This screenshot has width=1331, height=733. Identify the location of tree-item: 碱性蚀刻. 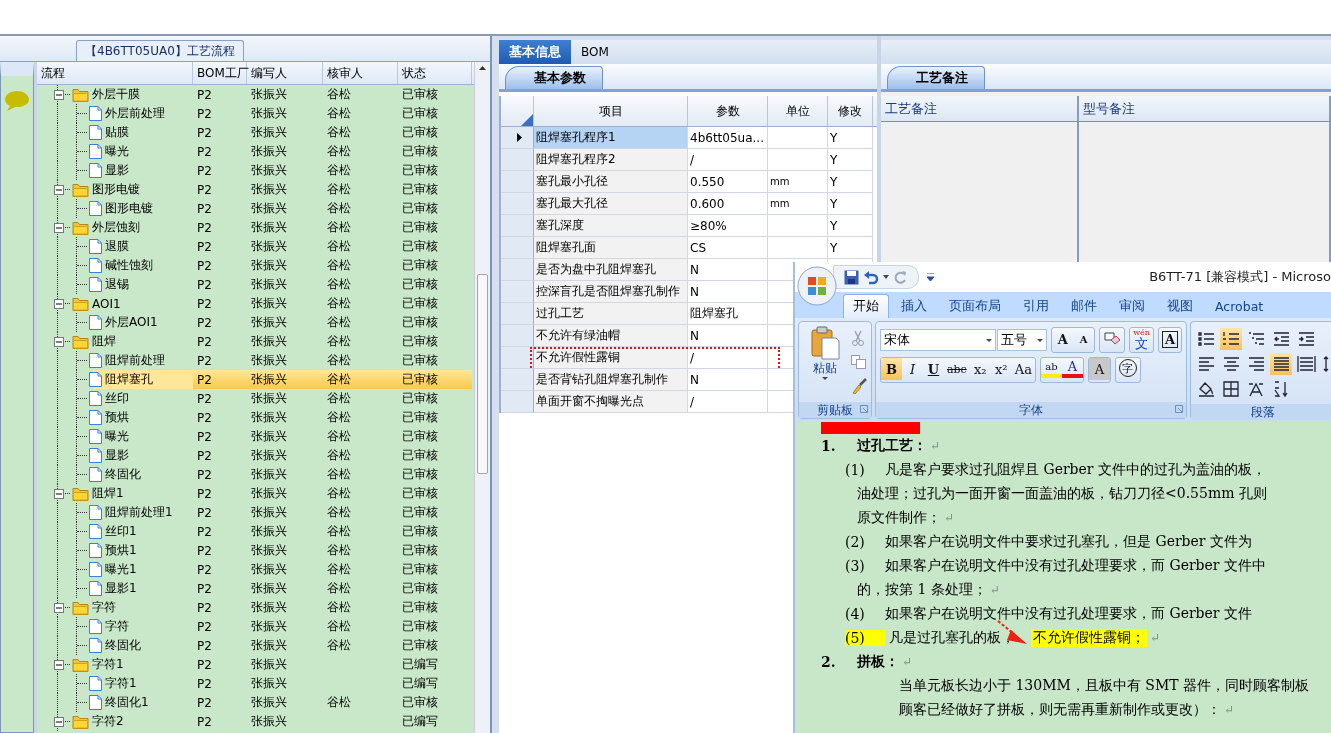
(129, 265).